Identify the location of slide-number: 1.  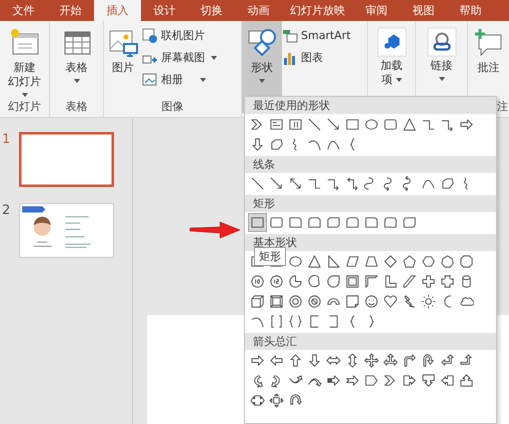
(7, 140).